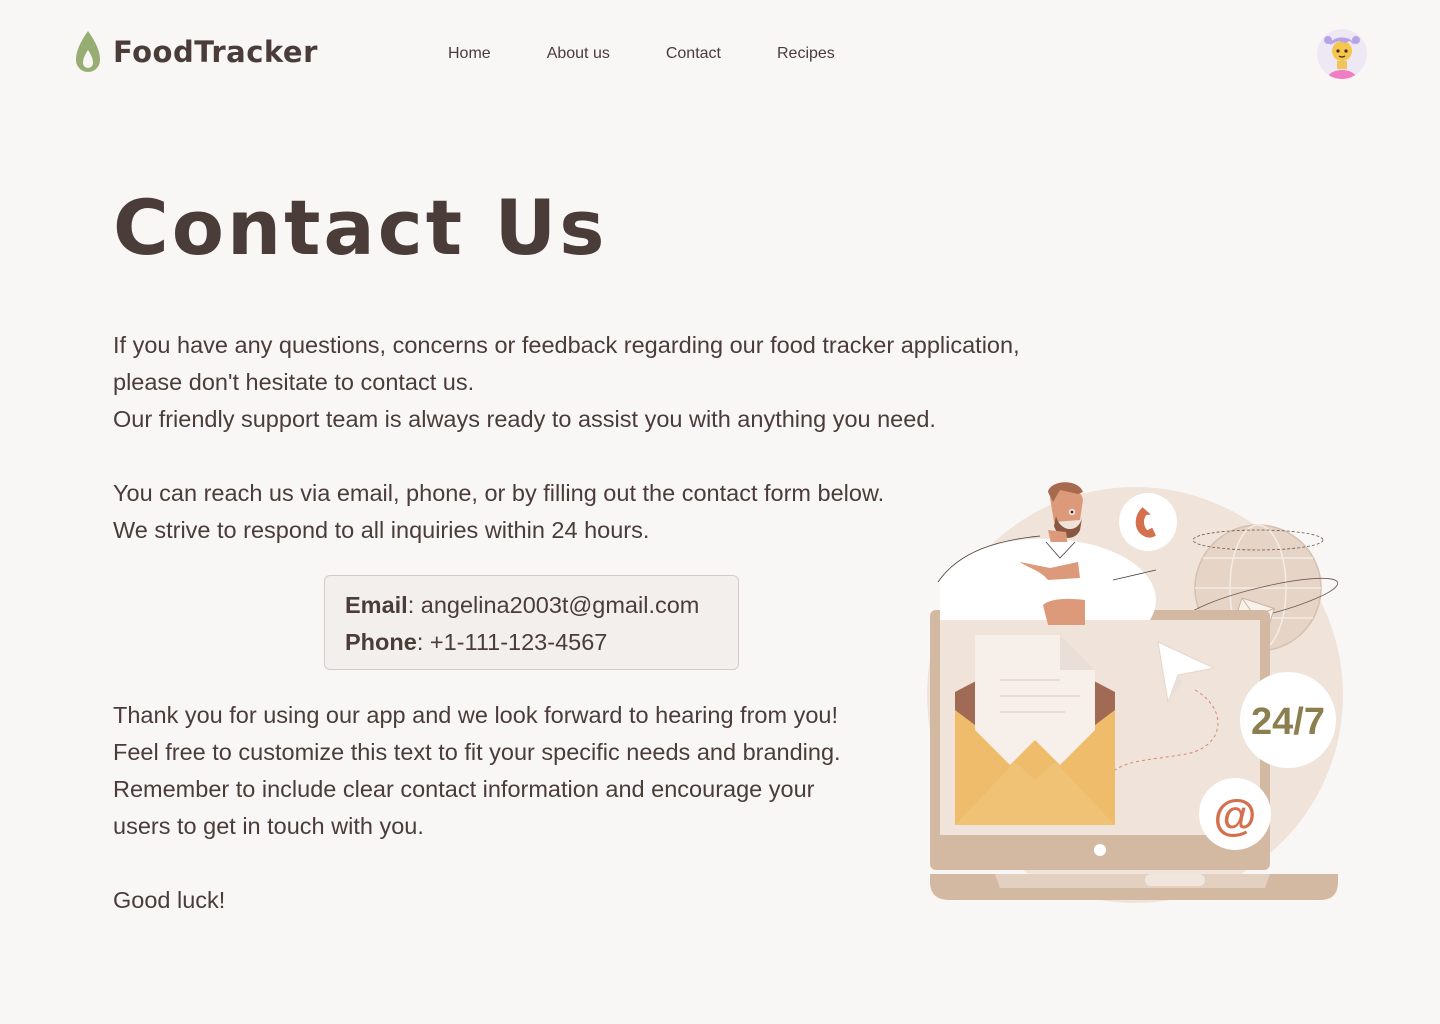  What do you see at coordinates (1148, 522) in the screenshot?
I see `phone-icon` at bounding box center [1148, 522].